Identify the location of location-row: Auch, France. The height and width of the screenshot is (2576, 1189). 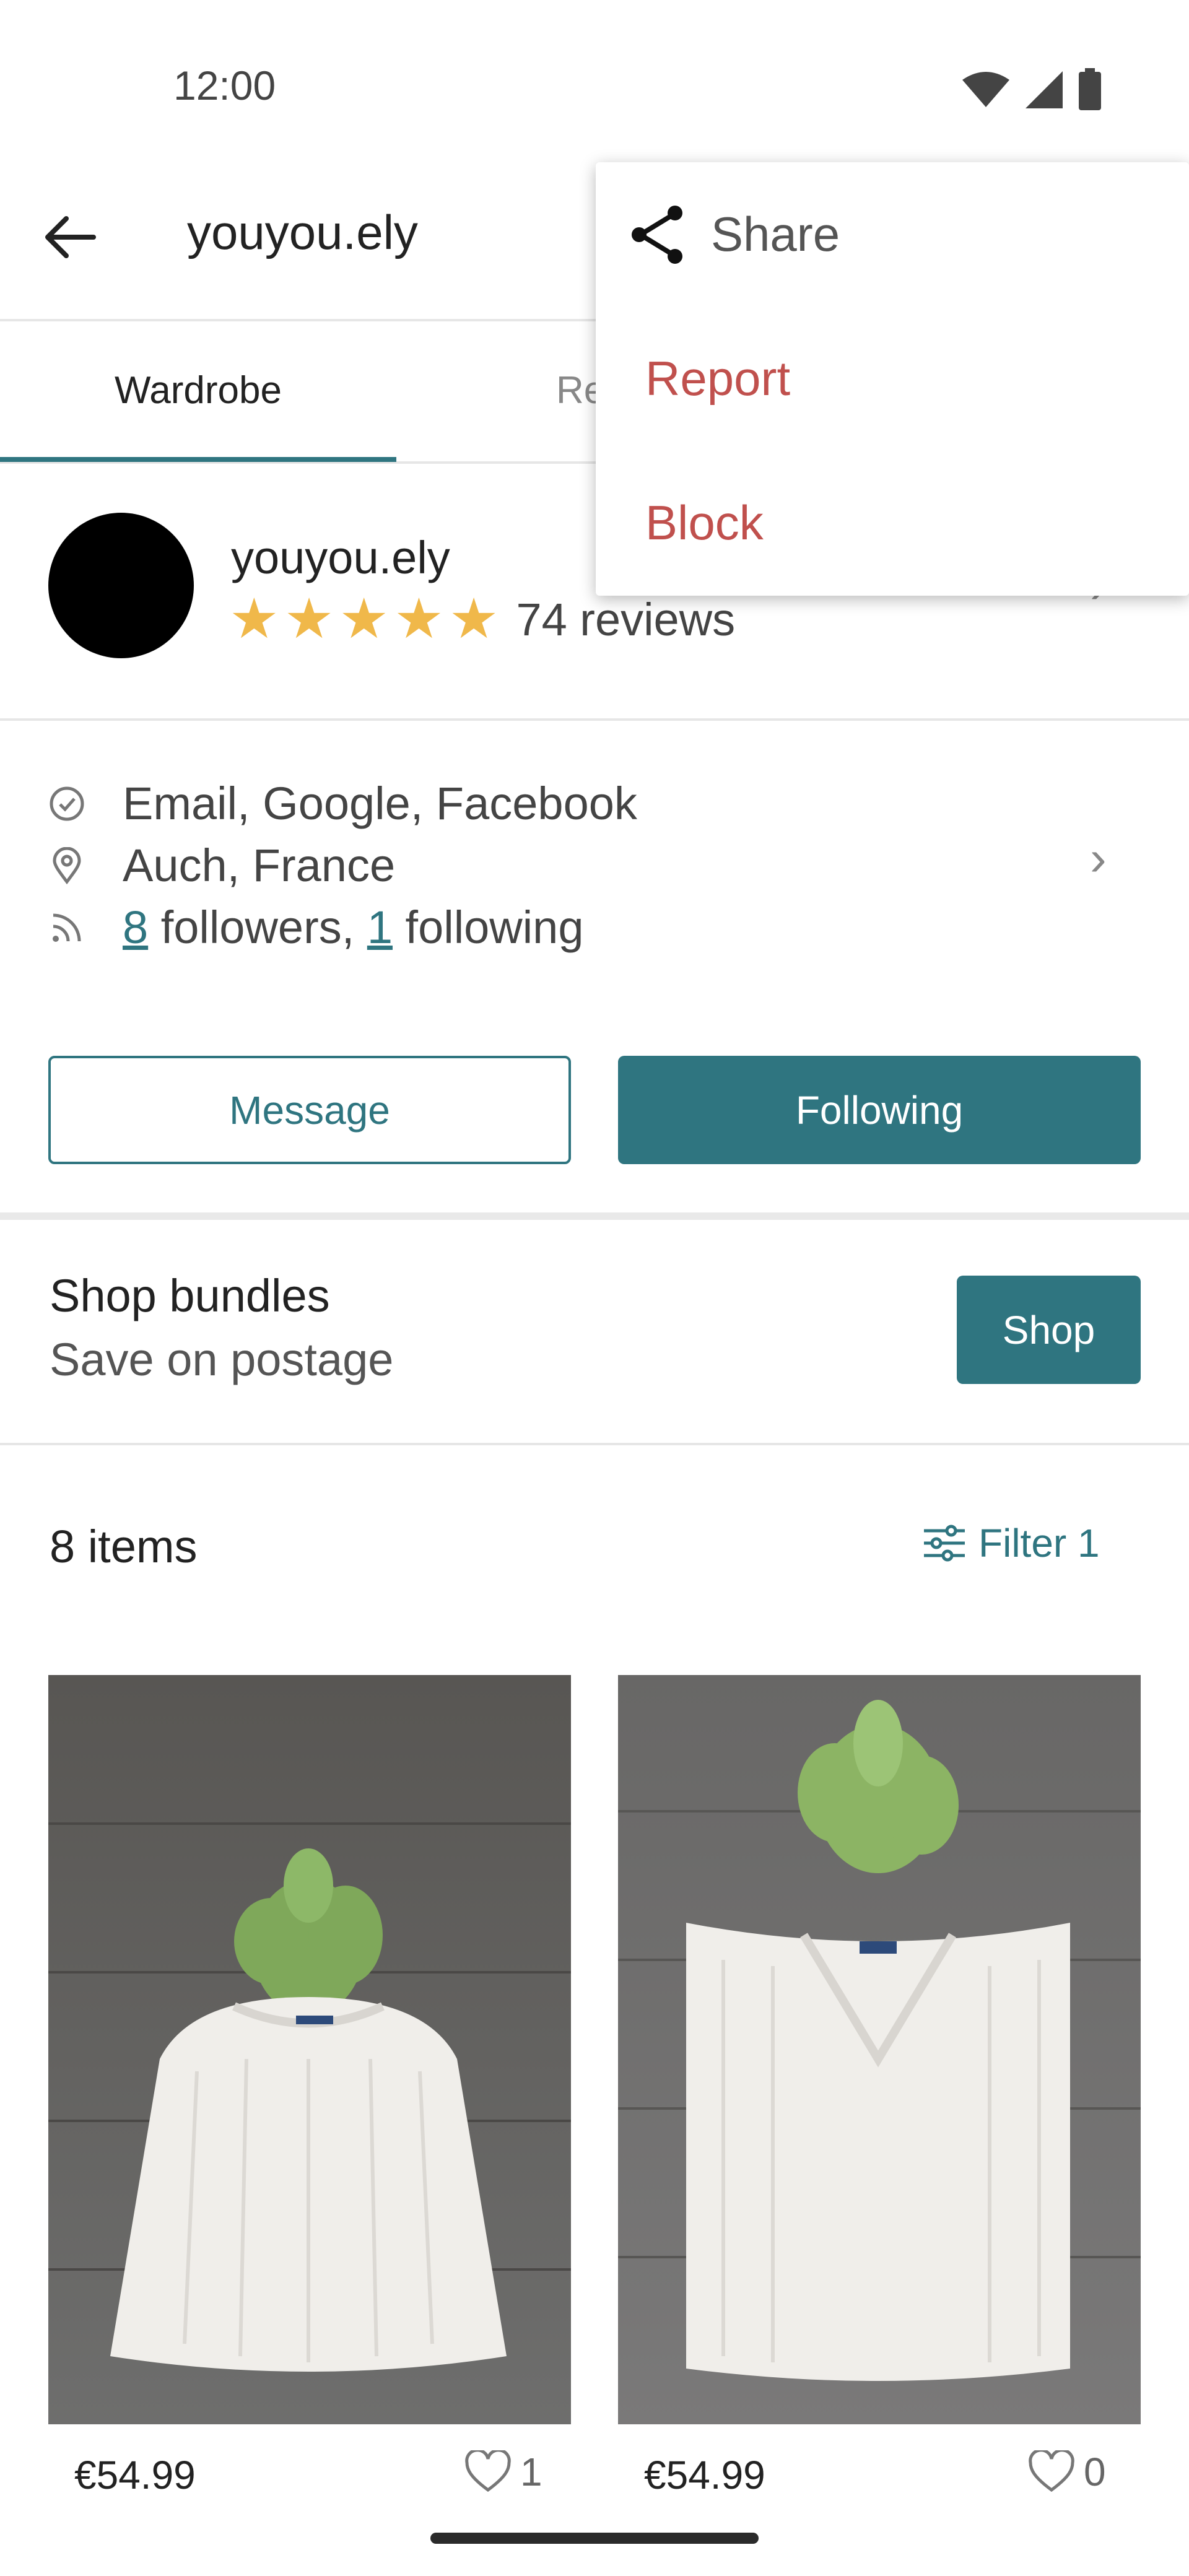
(222, 865).